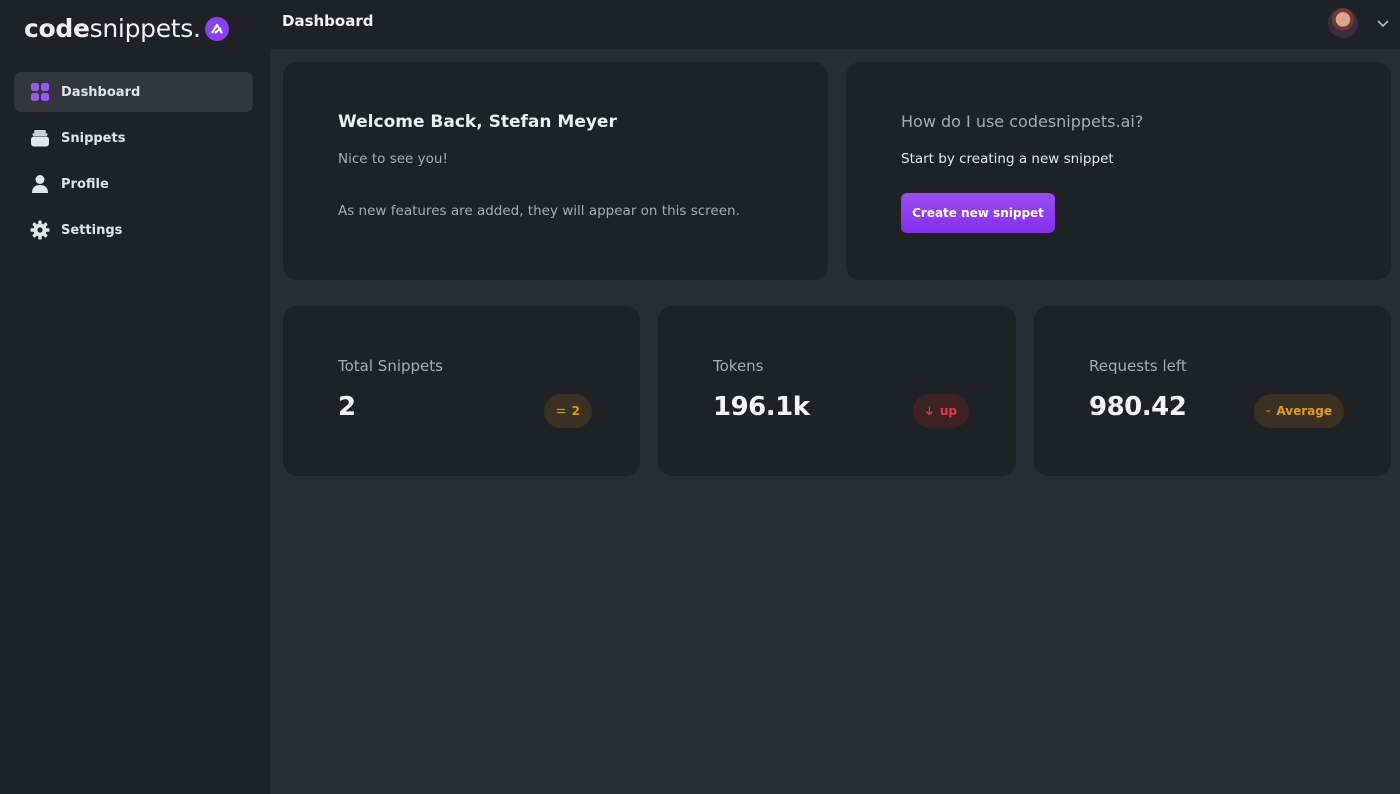 Image resolution: width=1400 pixels, height=794 pixels. I want to click on sidebar-item-label: Dashboard, so click(101, 92).